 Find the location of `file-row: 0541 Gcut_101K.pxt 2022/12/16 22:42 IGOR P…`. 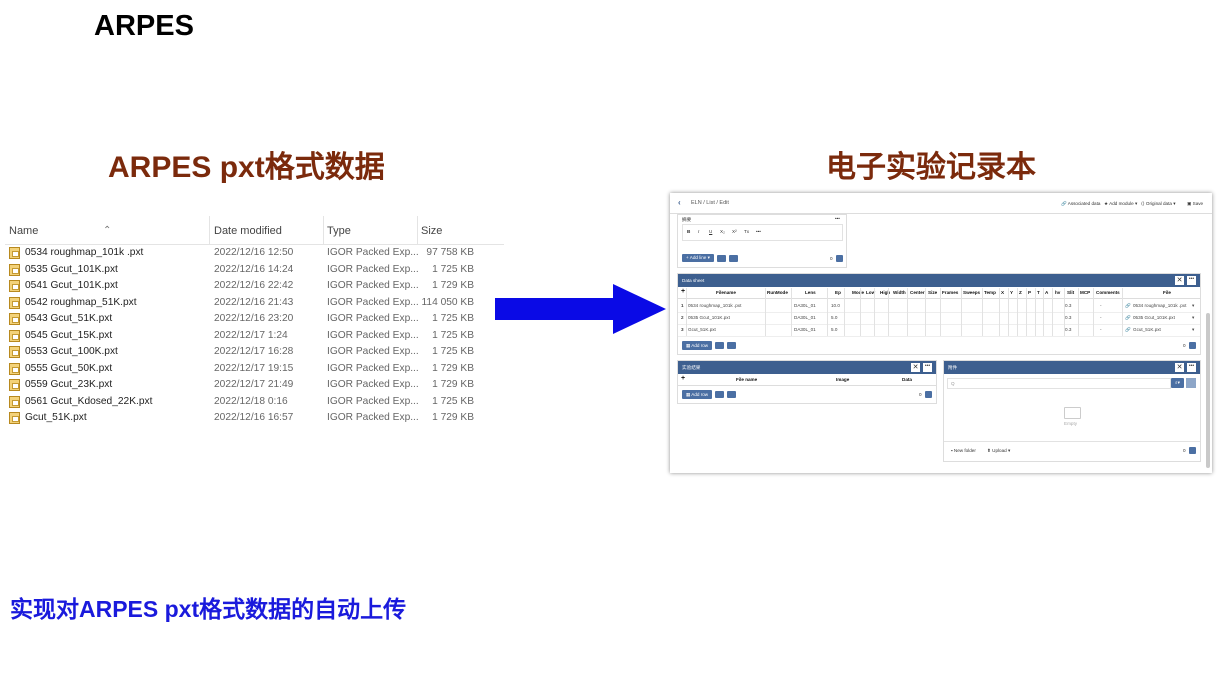

file-row: 0541 Gcut_101K.pxt 2022/12/16 22:42 IGOR P… is located at coordinates (254, 286).